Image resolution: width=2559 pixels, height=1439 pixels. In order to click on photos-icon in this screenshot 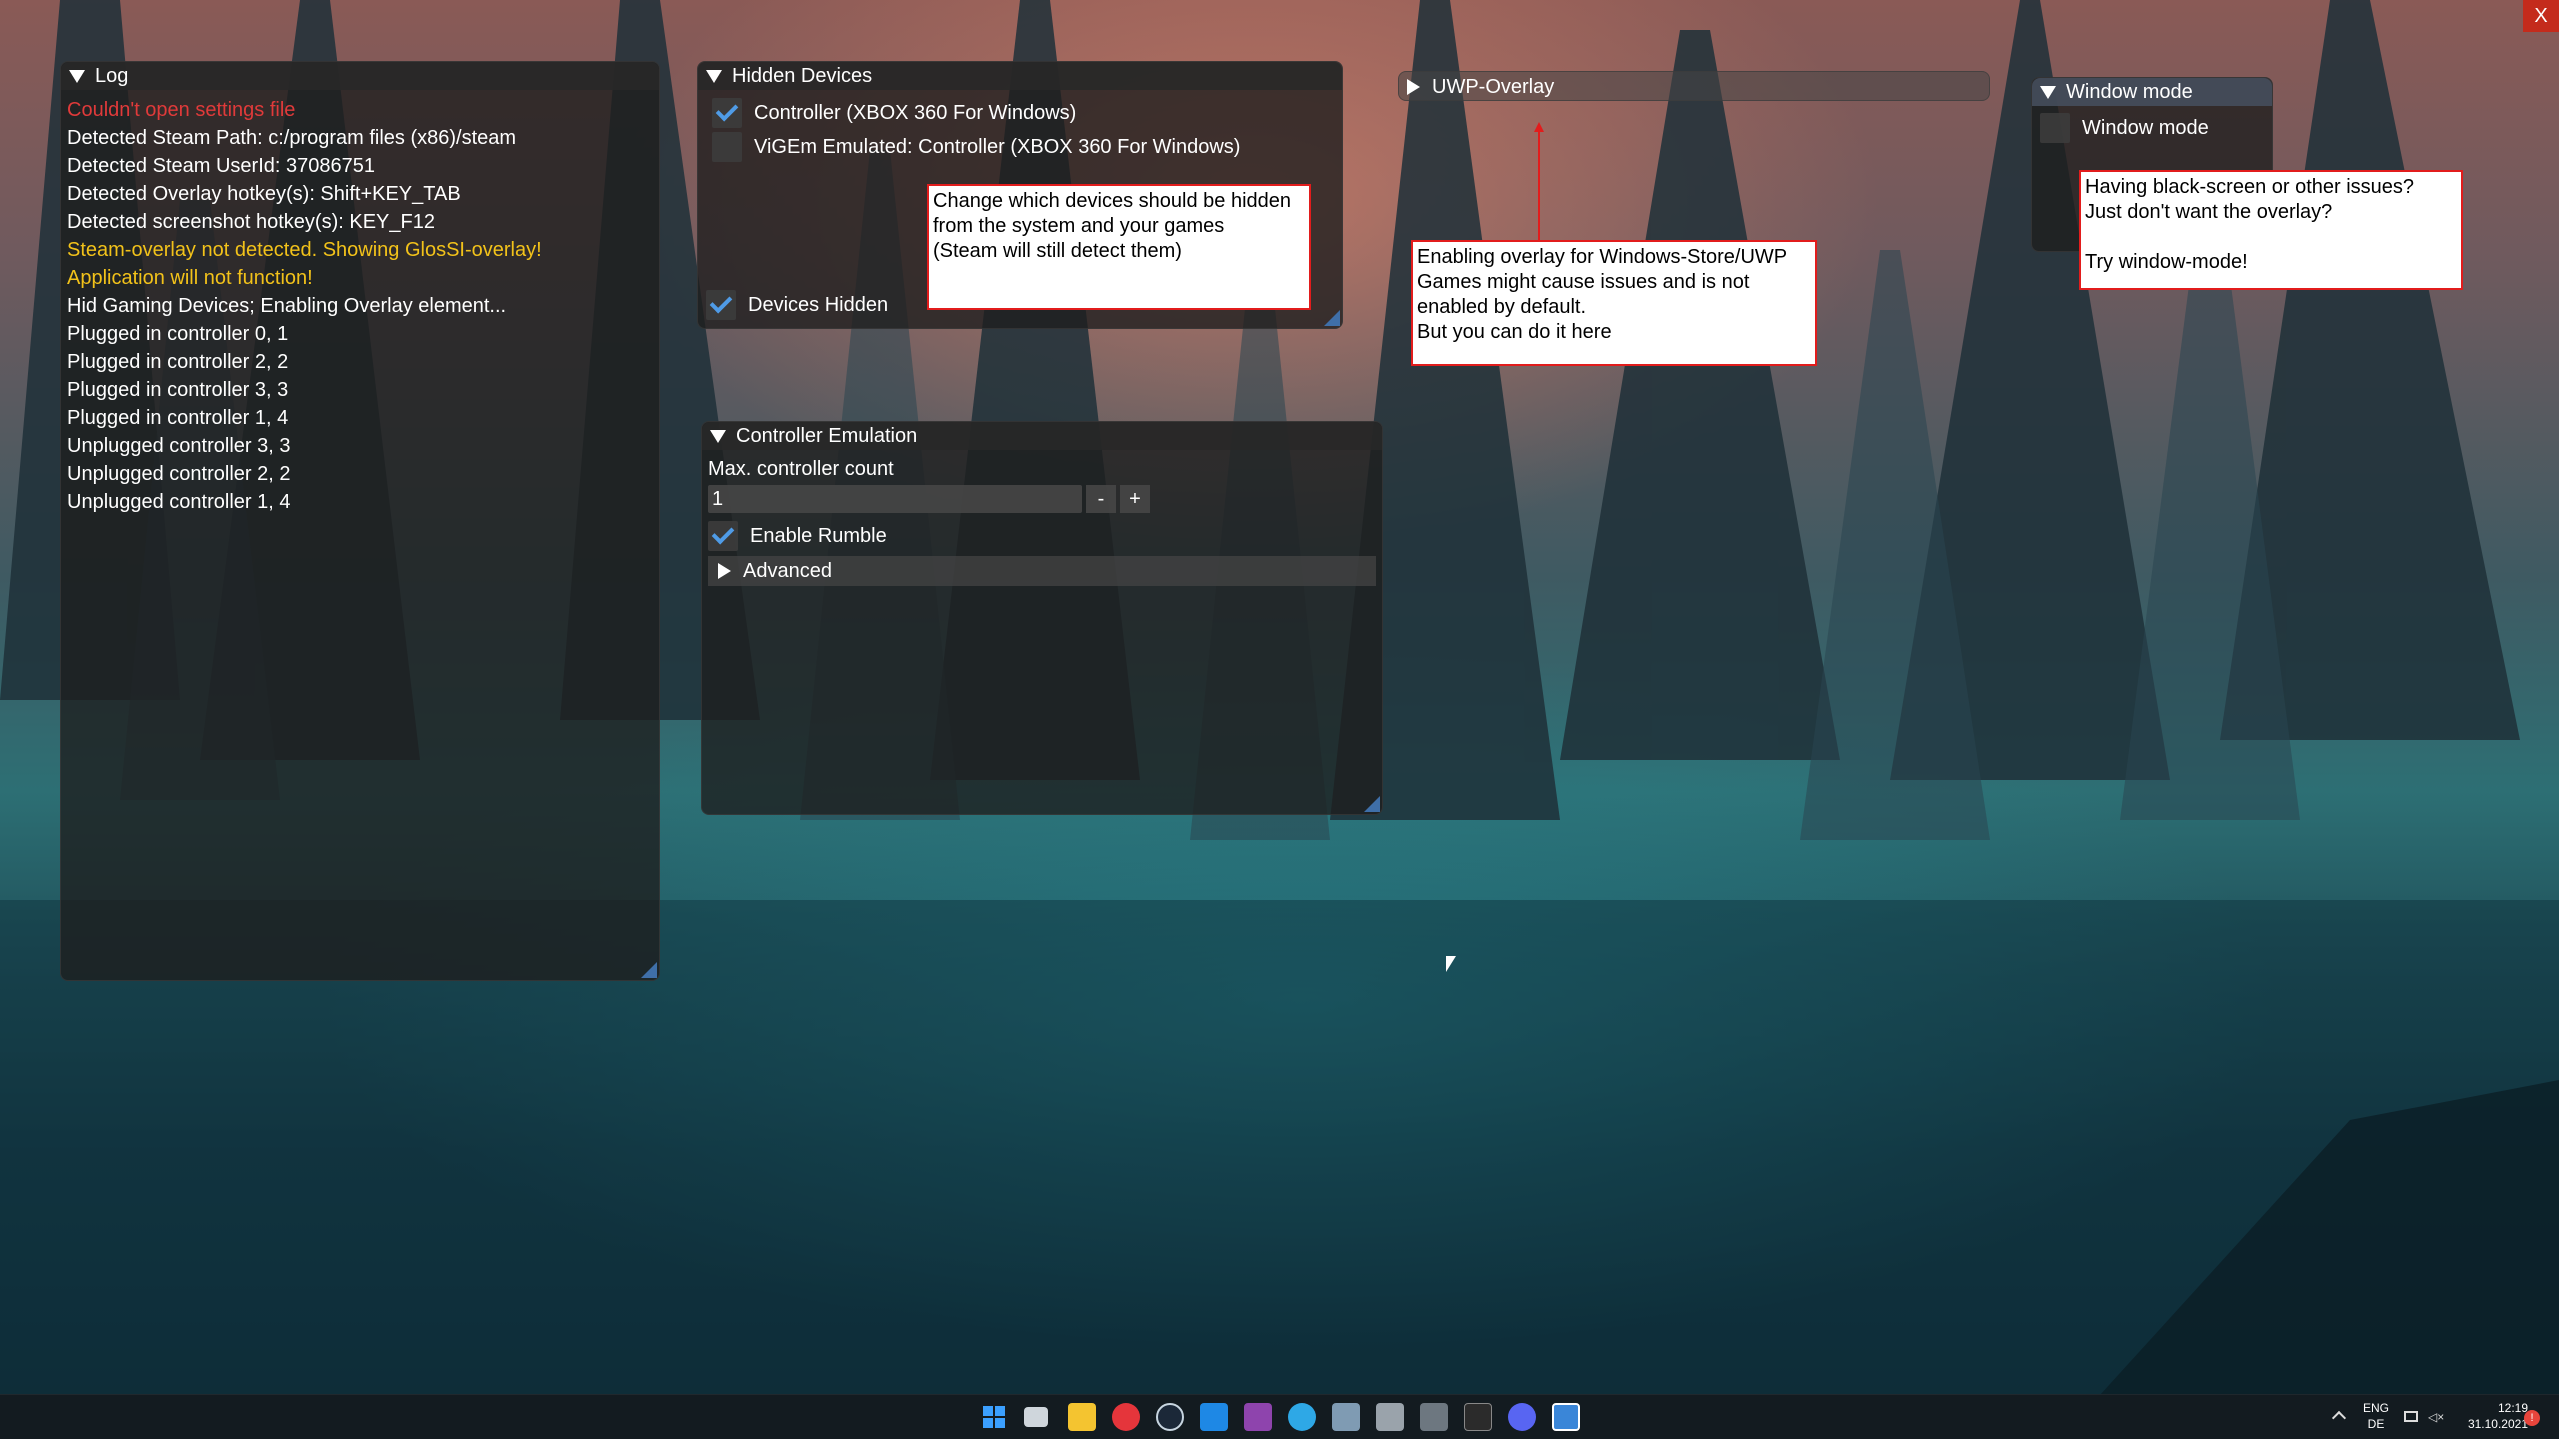, I will do `click(1346, 1417)`.